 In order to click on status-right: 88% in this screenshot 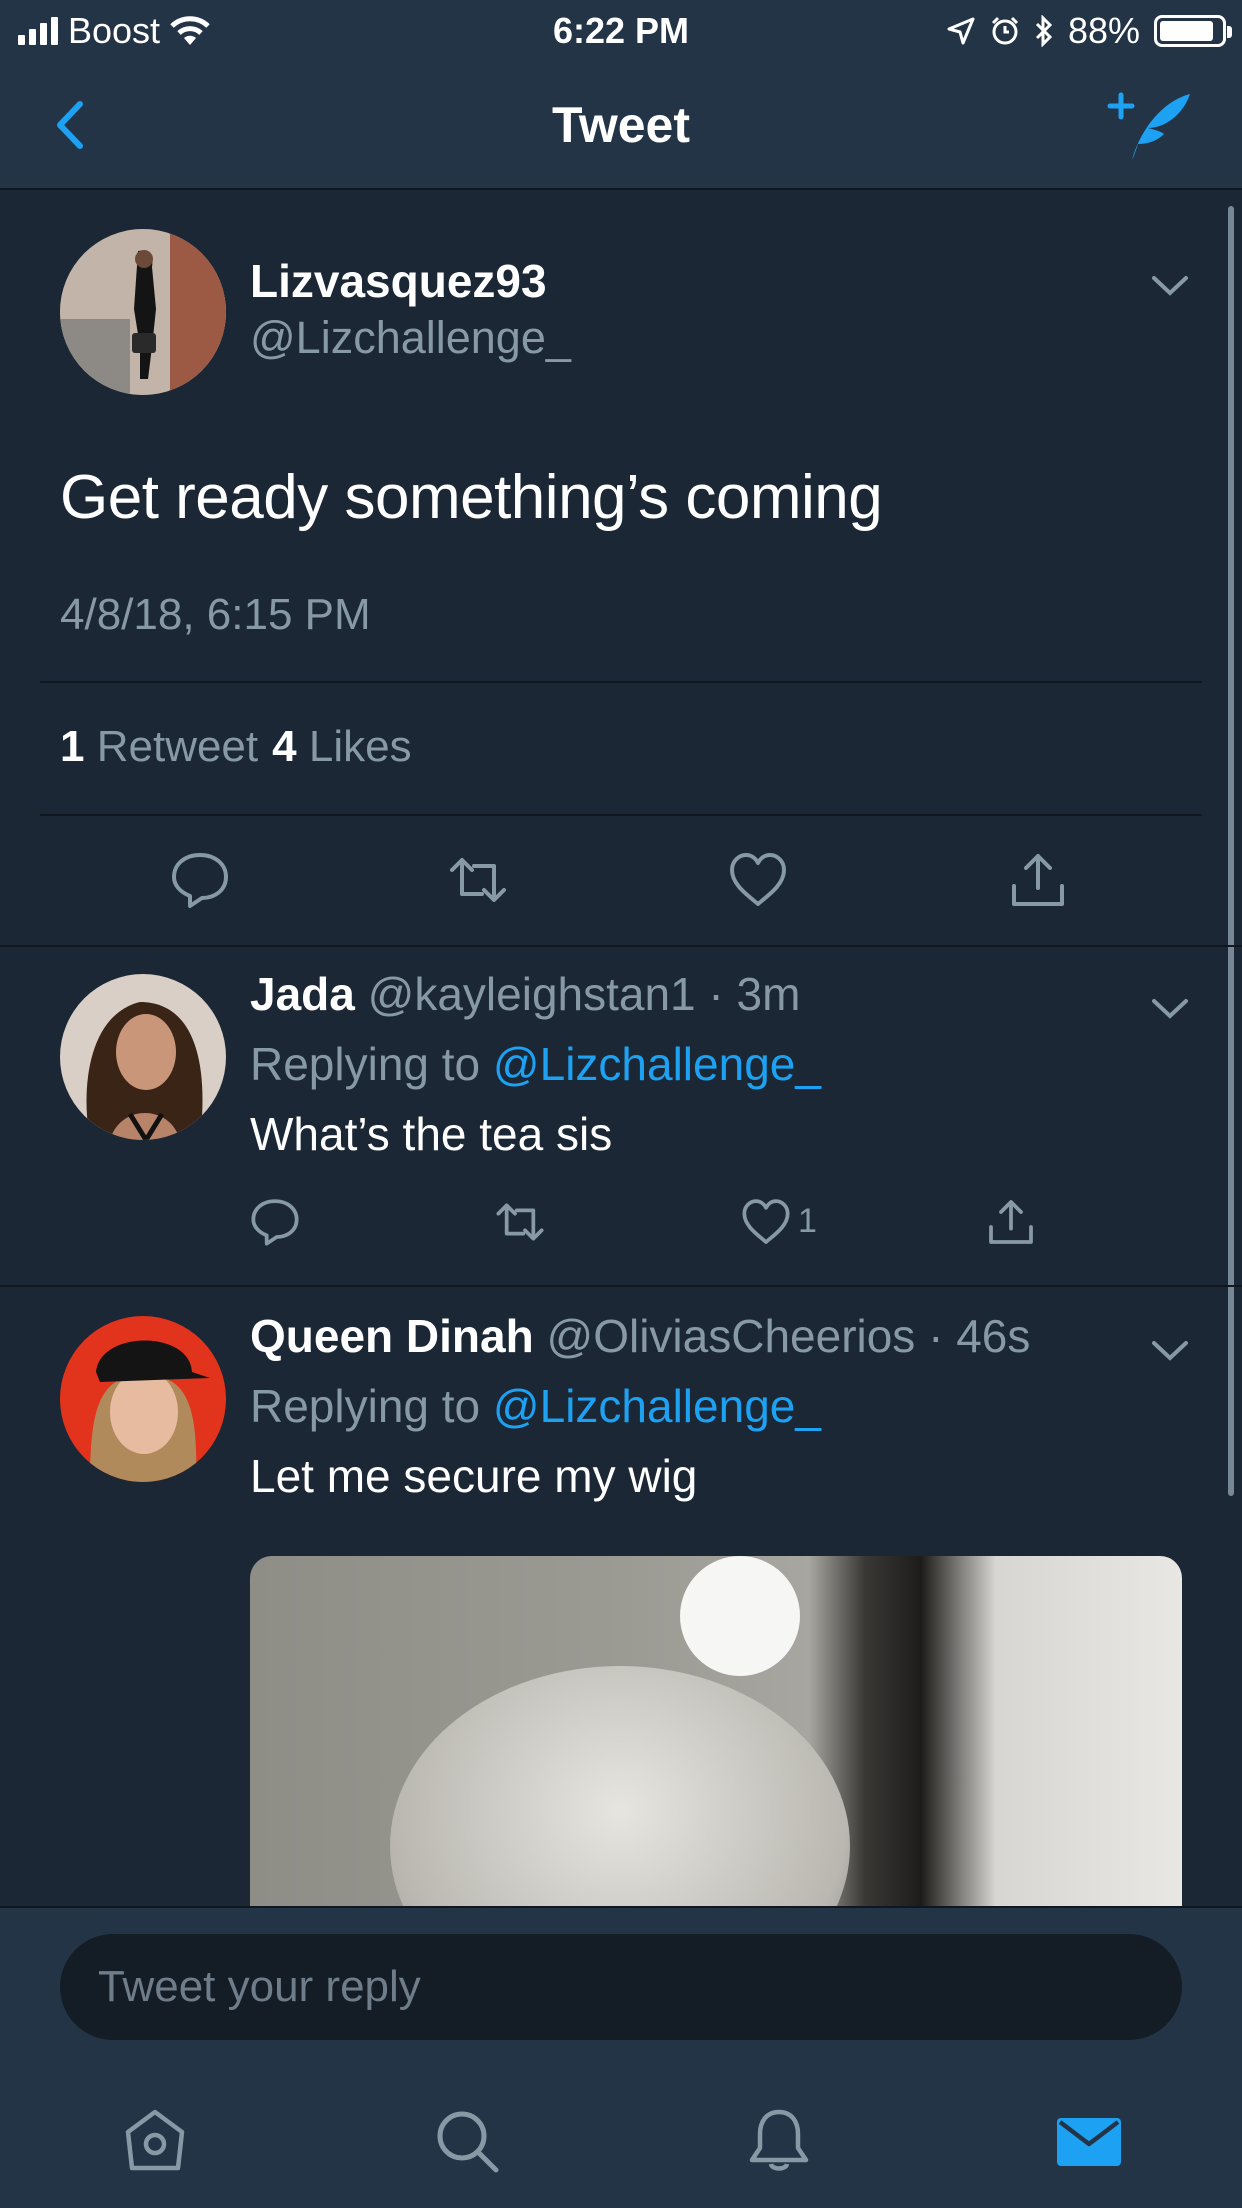, I will do `click(1089, 31)`.